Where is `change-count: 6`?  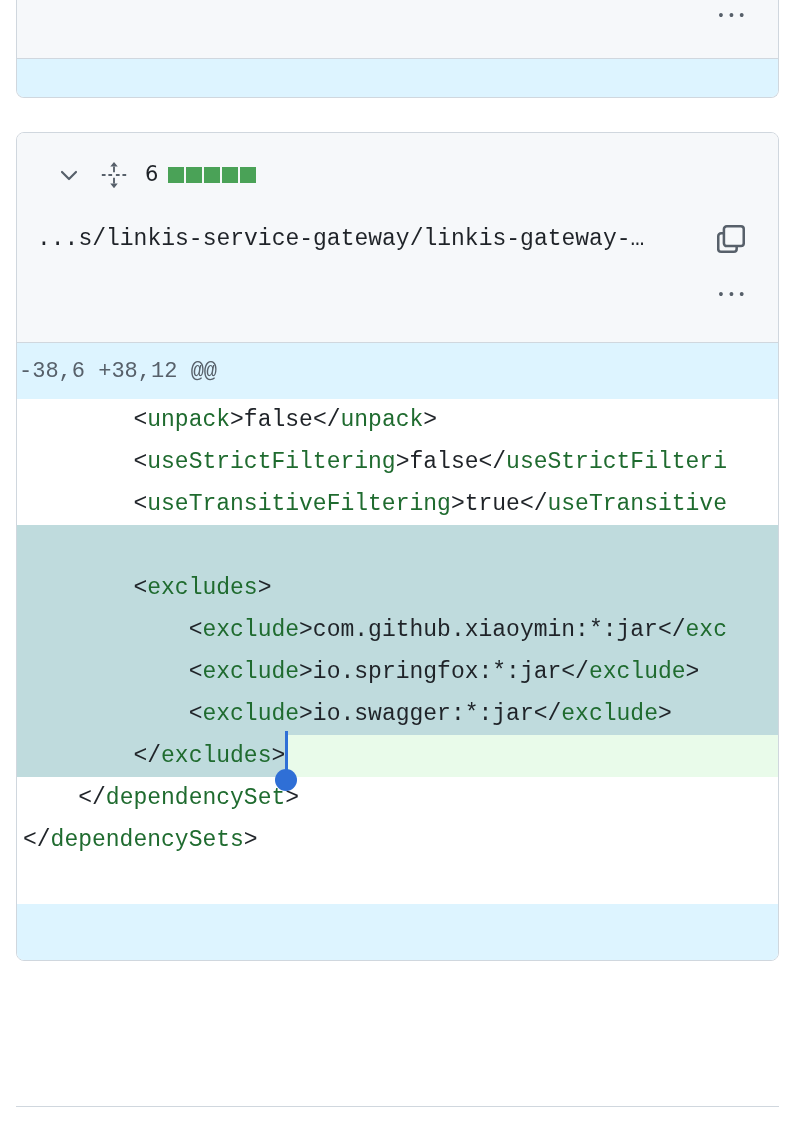 change-count: 6 is located at coordinates (152, 175).